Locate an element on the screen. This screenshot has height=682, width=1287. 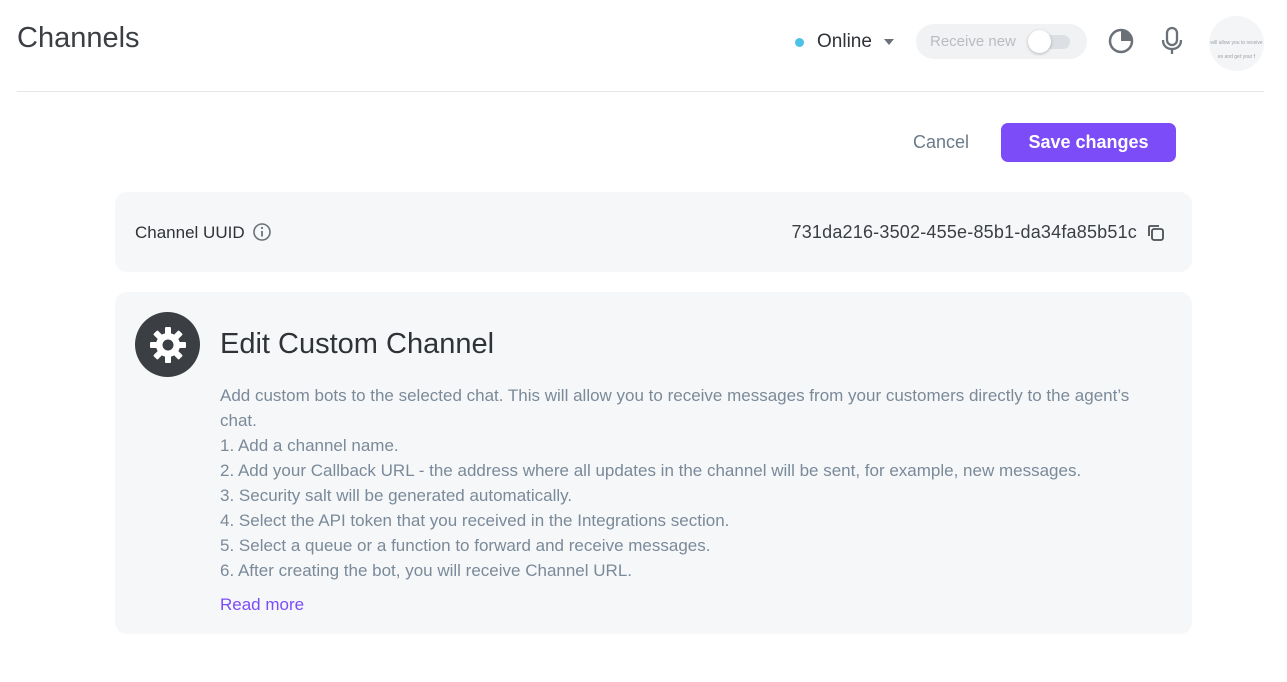
channel-uuid-value: 731da216-3502-455e-85b1-da34fa85b51c is located at coordinates (964, 232).